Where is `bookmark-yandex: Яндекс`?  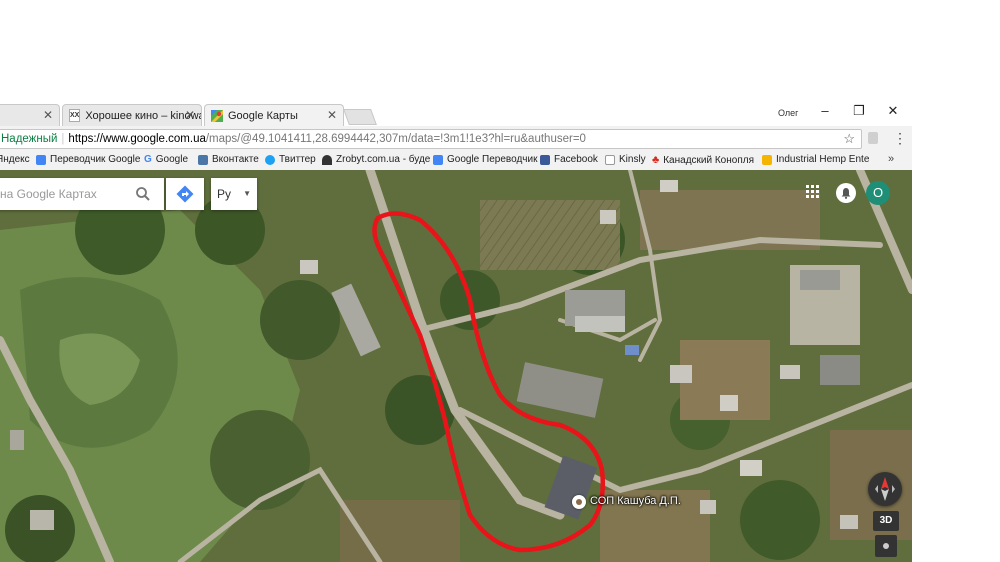
bookmark-yandex: Яндекс is located at coordinates (15, 159).